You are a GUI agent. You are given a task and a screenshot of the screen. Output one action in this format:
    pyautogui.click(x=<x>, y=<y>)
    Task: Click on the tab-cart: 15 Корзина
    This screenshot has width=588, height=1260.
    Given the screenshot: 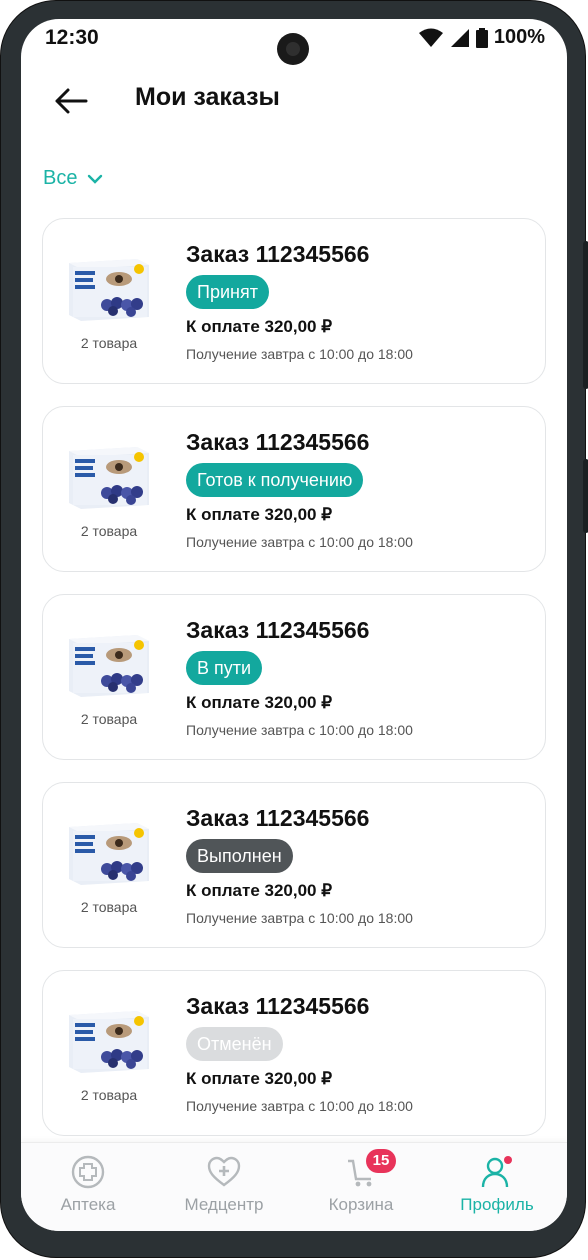 What is the action you would take?
    pyautogui.click(x=361, y=1182)
    